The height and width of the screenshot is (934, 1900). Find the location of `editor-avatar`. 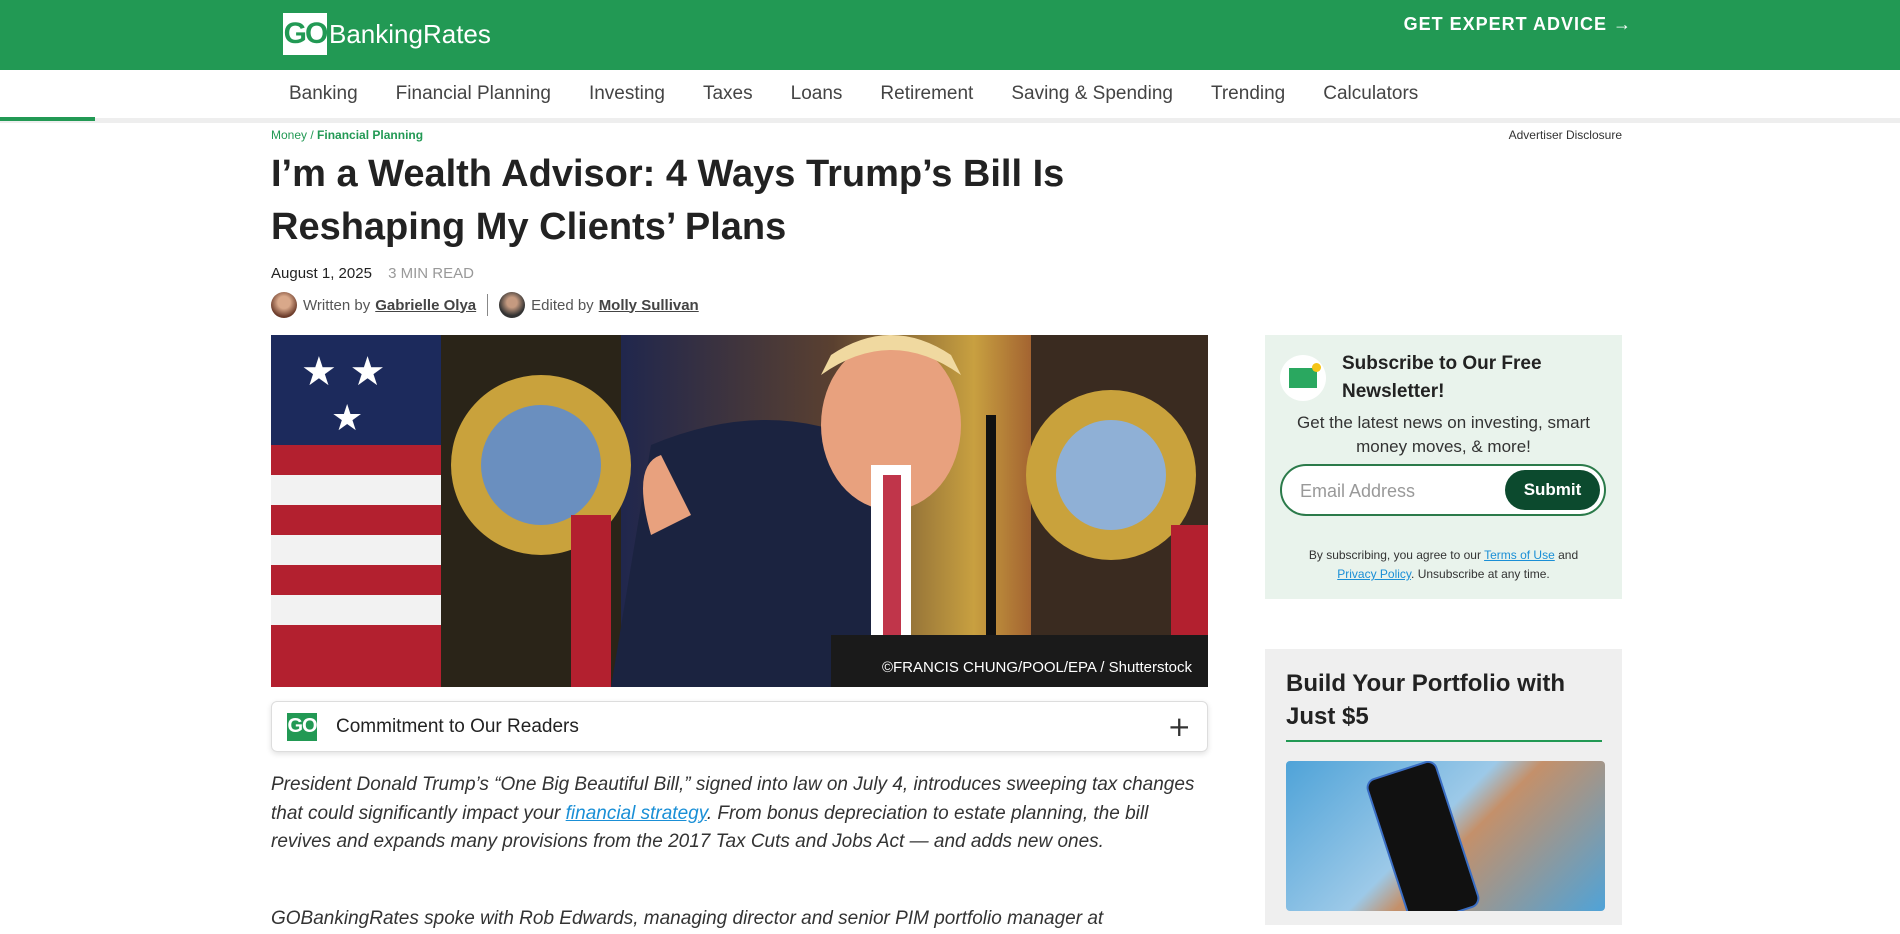

editor-avatar is located at coordinates (512, 305).